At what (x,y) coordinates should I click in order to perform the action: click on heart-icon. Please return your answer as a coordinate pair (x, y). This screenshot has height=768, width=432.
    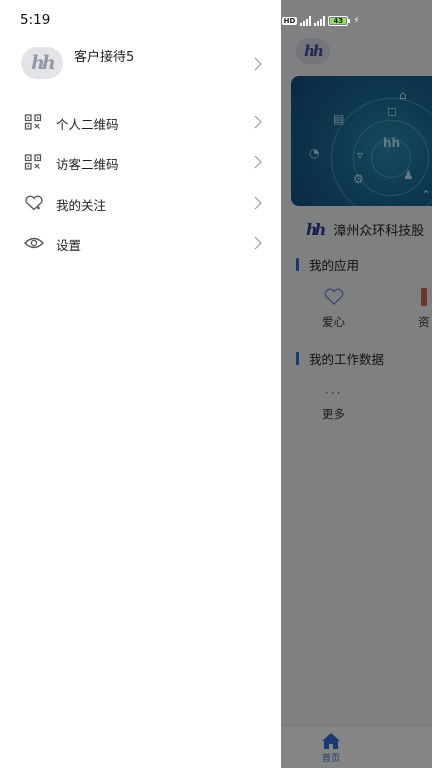
    Looking at the image, I should click on (34, 203).